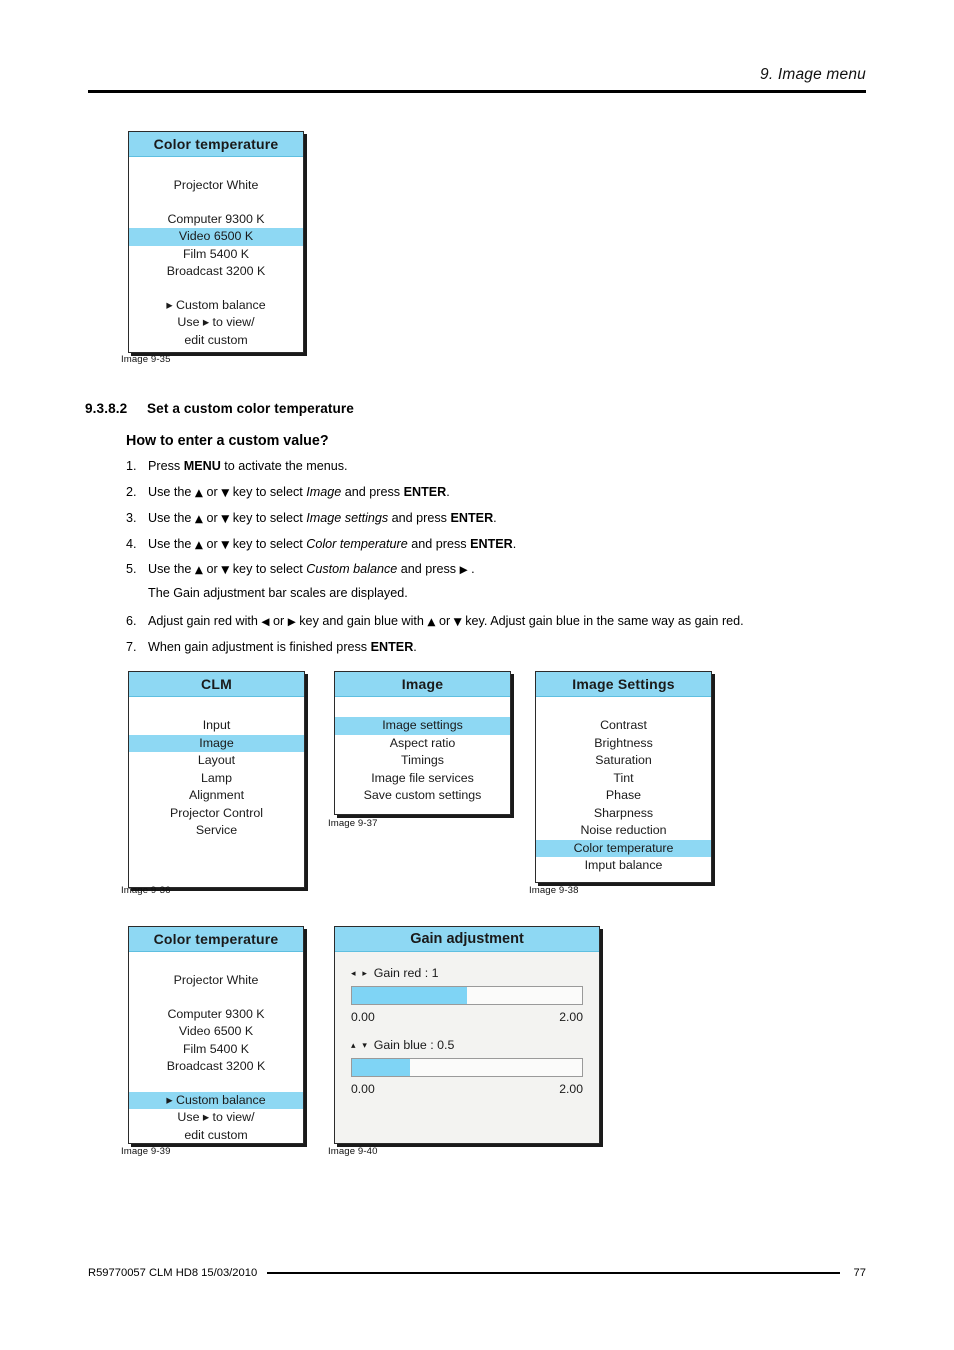 This screenshot has height=1350, width=954. What do you see at coordinates (467, 1089) in the screenshot?
I see `gain-slider-scale: 0.00 2.00` at bounding box center [467, 1089].